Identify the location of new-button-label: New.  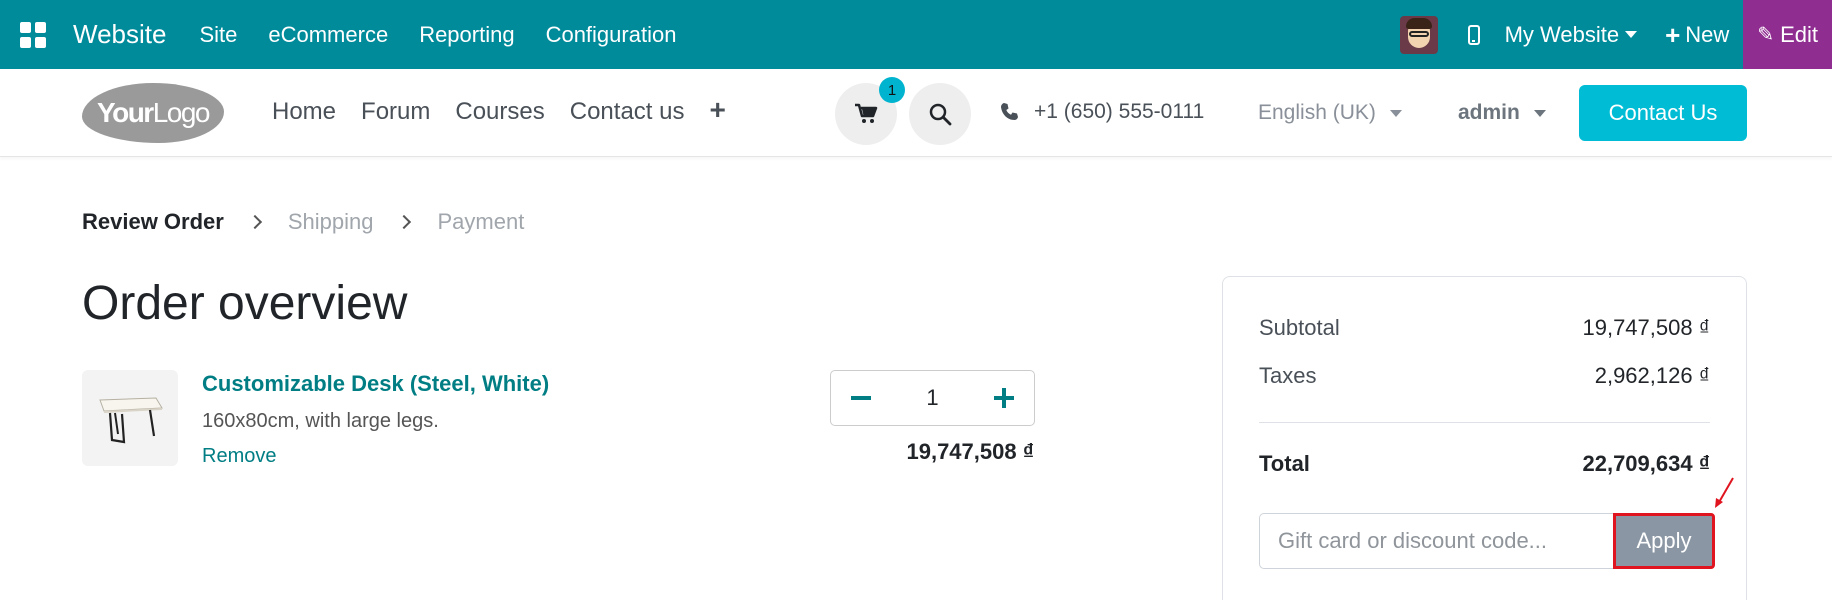
(1707, 34).